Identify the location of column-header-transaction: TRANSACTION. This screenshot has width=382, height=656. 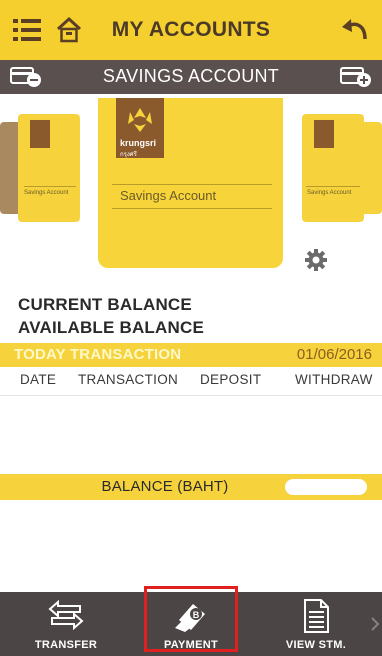
(128, 379).